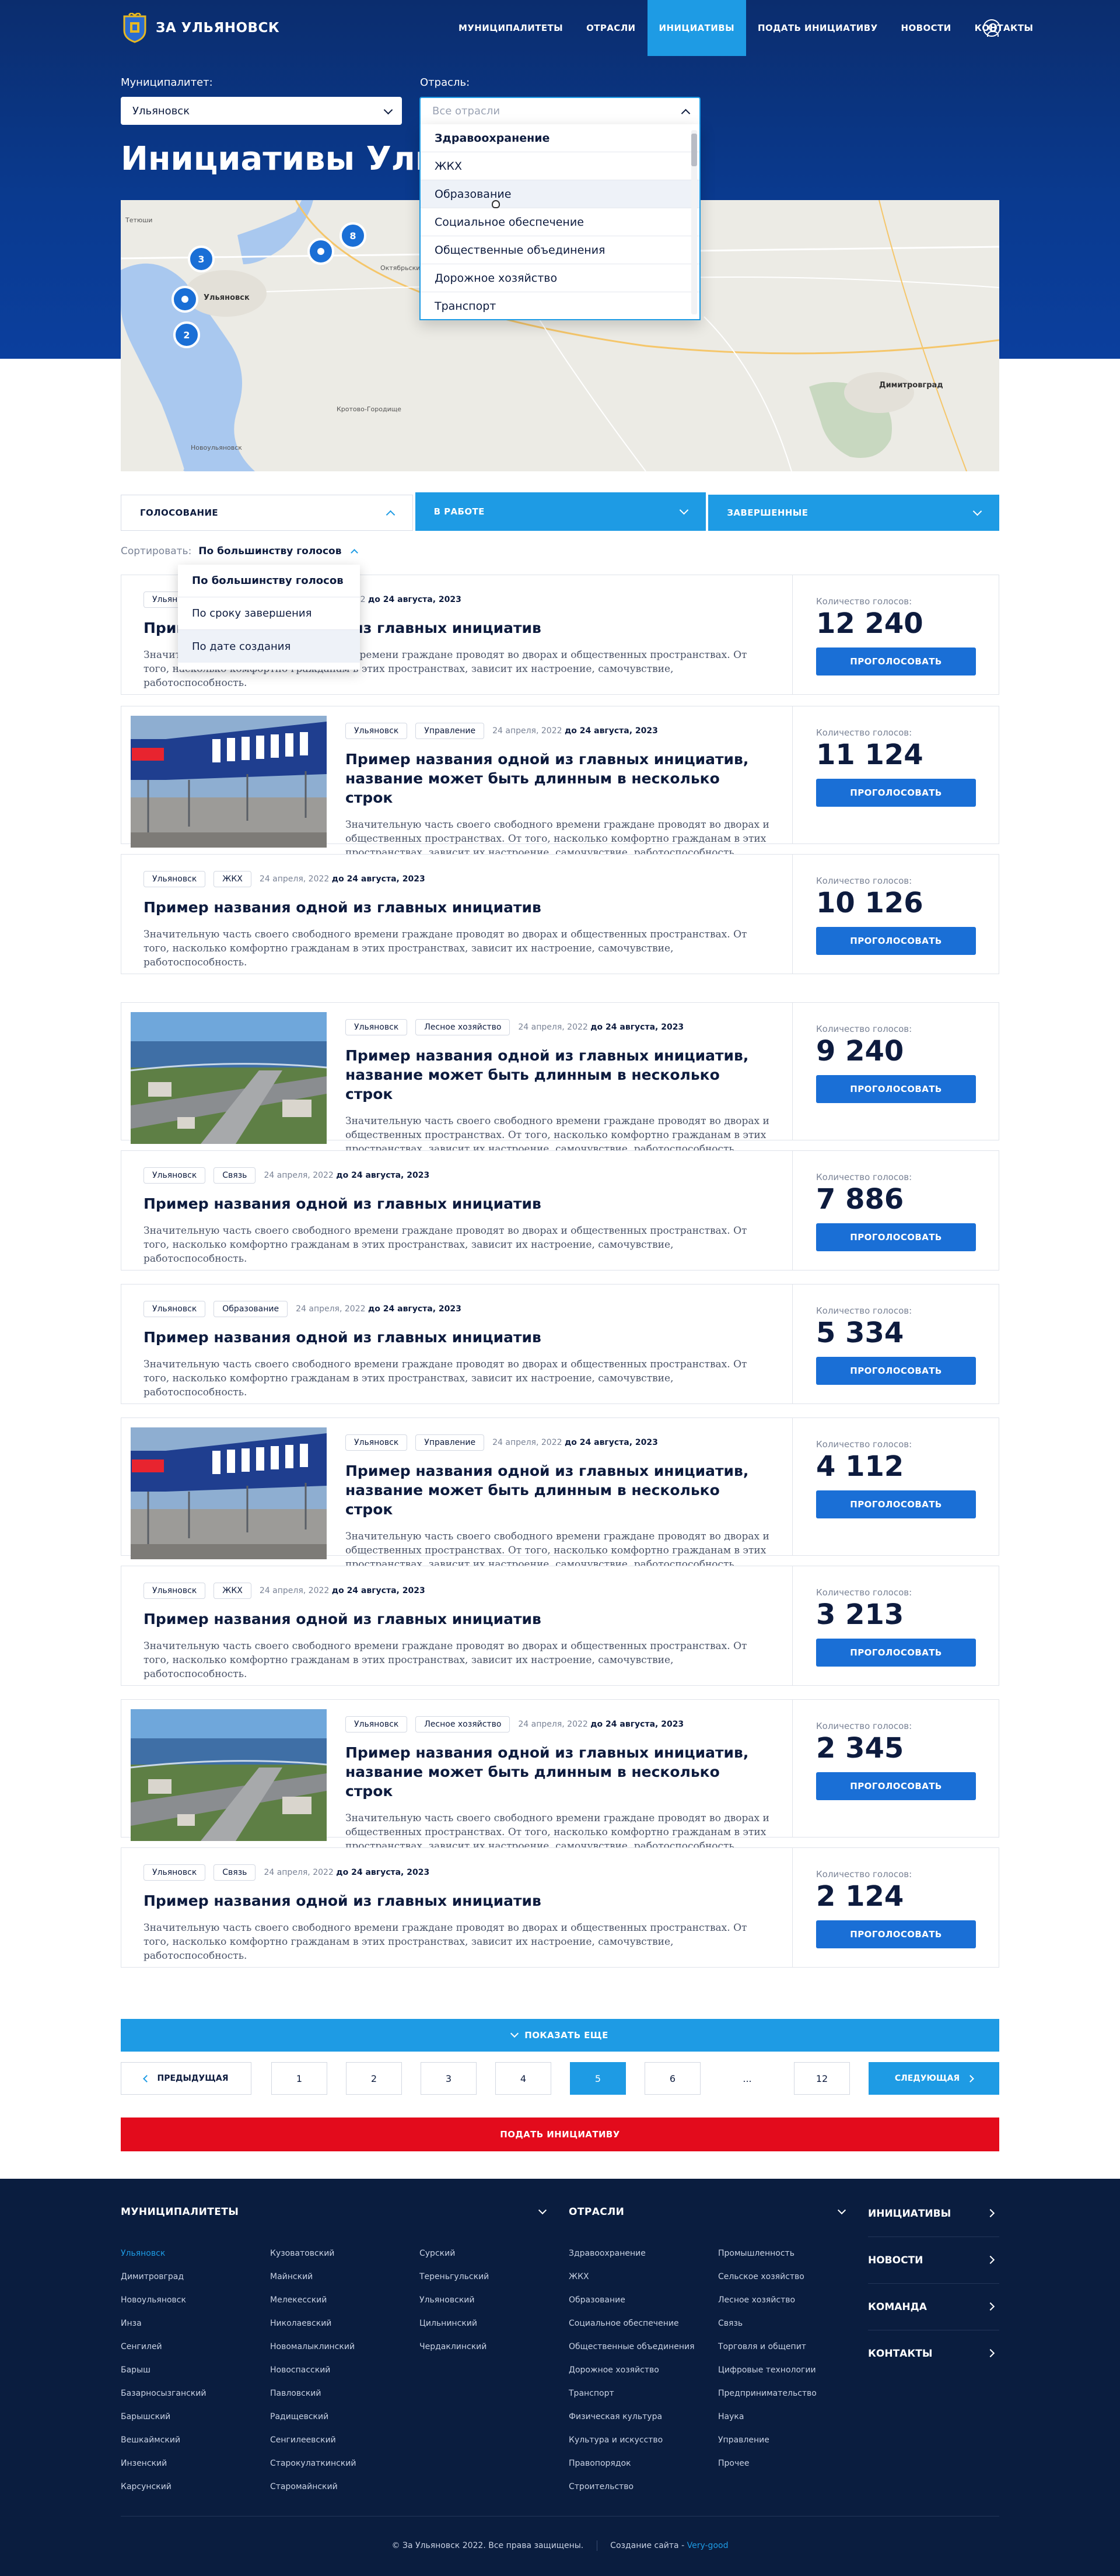 The height and width of the screenshot is (2576, 1120). Describe the element at coordinates (200, 28) in the screenshot. I see `logo: ЗА УЛЬЯНОВСК` at that location.